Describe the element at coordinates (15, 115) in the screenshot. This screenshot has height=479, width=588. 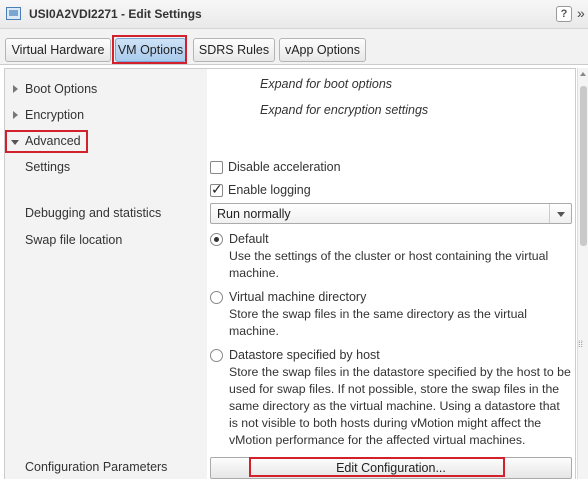
I see `expand-encryption-icon` at that location.